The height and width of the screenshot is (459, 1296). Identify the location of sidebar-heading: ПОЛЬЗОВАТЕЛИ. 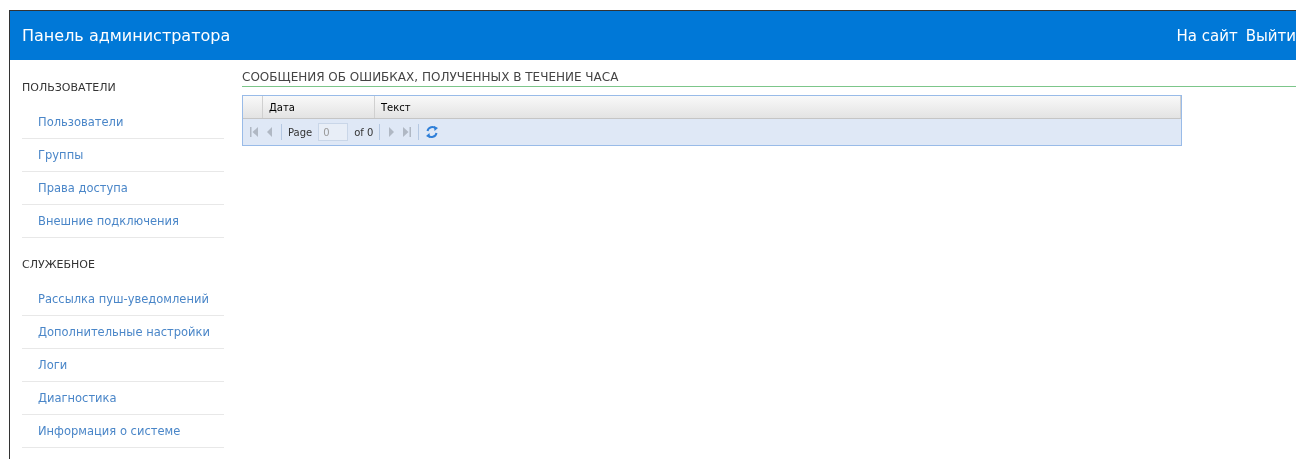
(69, 88).